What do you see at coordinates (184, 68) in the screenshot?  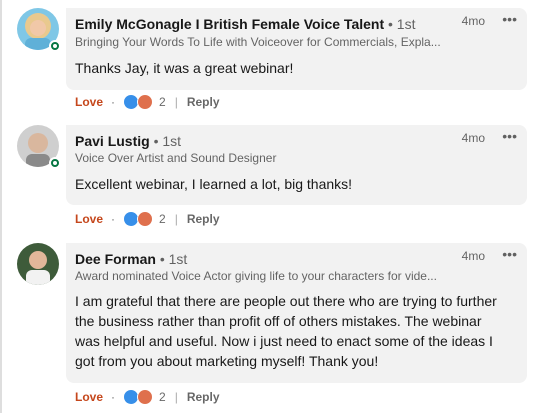 I see `comment-text: Thanks Jay, it was a great webinar!` at bounding box center [184, 68].